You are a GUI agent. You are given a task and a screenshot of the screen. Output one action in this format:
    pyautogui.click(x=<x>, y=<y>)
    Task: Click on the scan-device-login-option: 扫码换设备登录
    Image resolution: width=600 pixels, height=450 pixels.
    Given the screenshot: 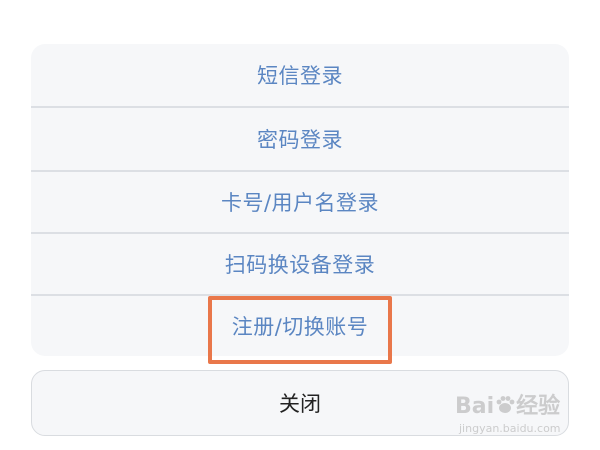 What is the action you would take?
    pyautogui.click(x=300, y=264)
    